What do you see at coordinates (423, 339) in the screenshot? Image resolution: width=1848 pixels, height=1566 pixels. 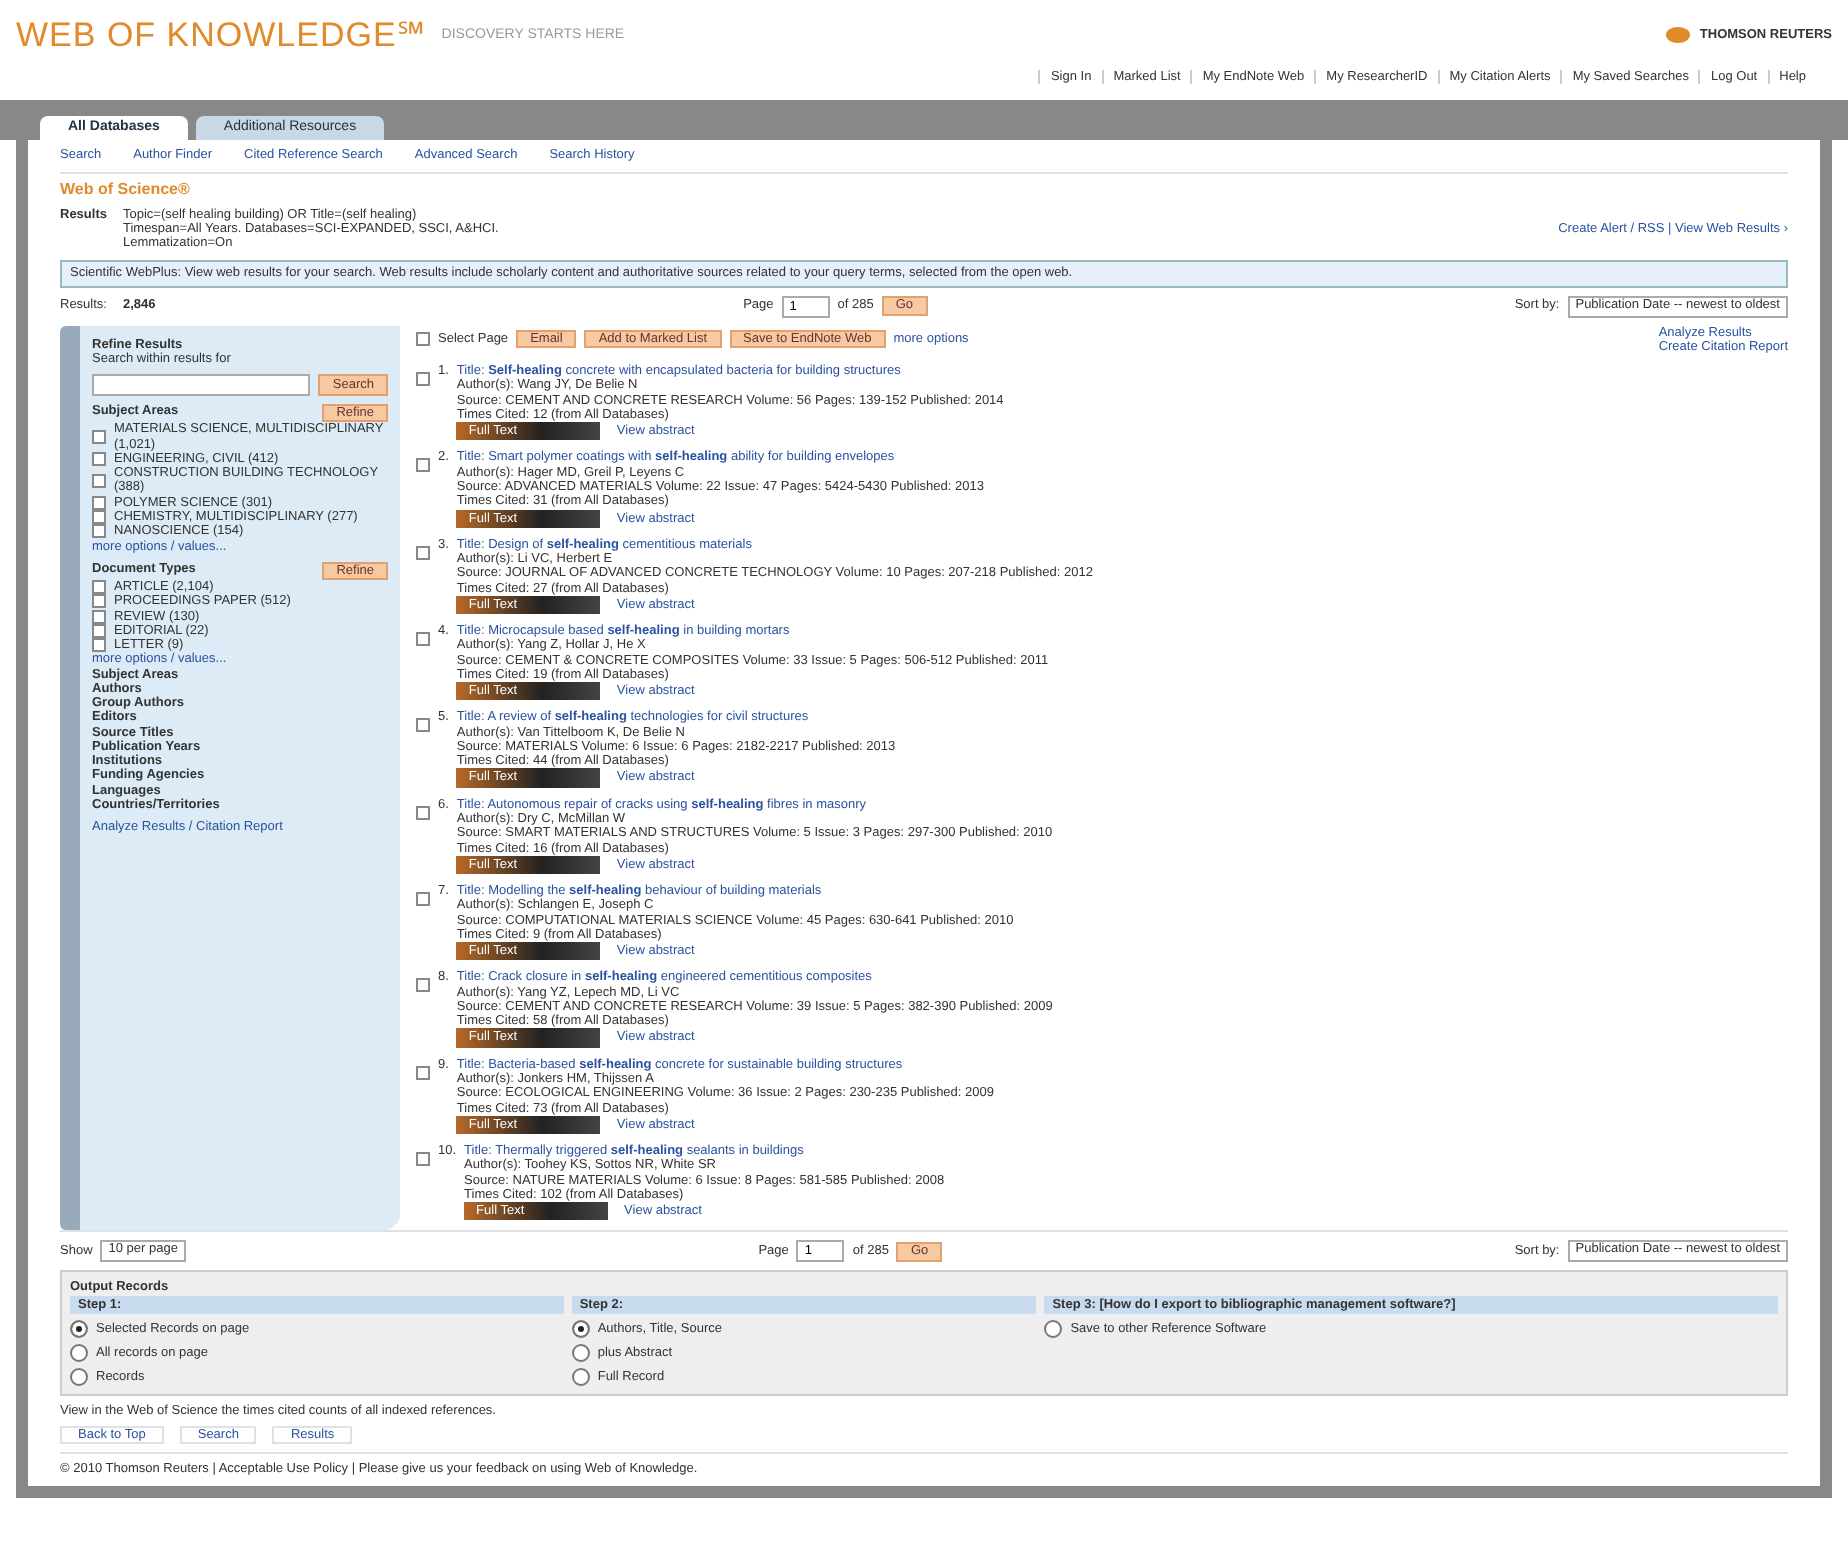 I see `select-page-checkbox` at bounding box center [423, 339].